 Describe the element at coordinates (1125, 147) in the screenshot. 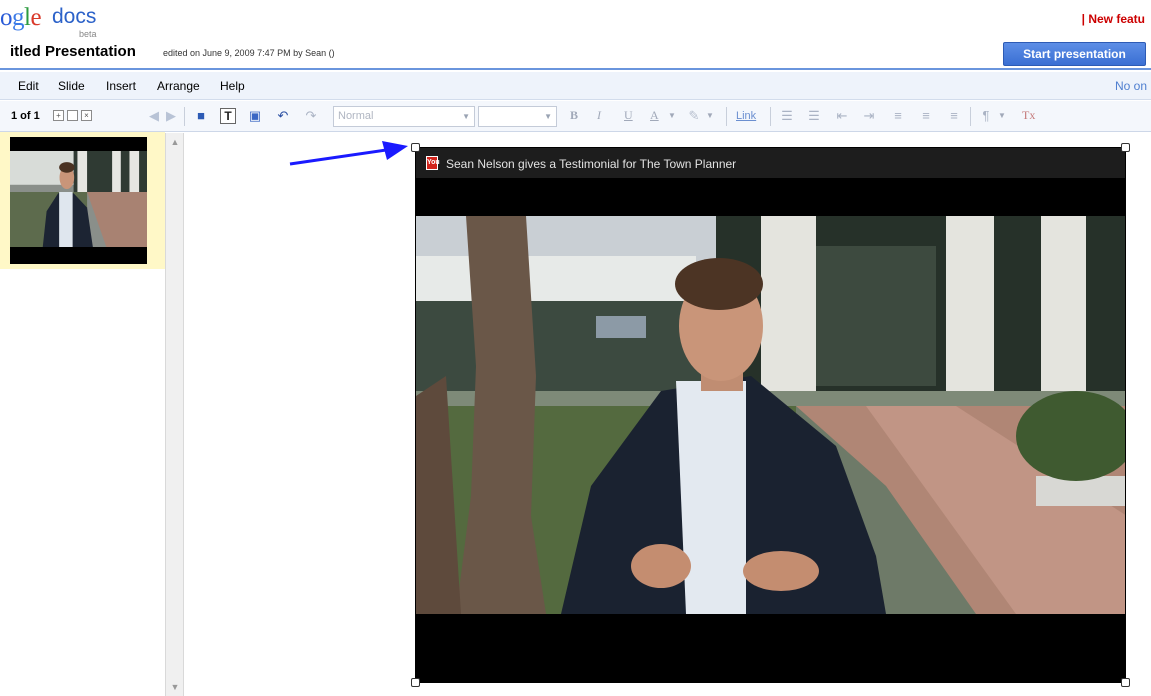

I see `resize-handle-top-right` at that location.